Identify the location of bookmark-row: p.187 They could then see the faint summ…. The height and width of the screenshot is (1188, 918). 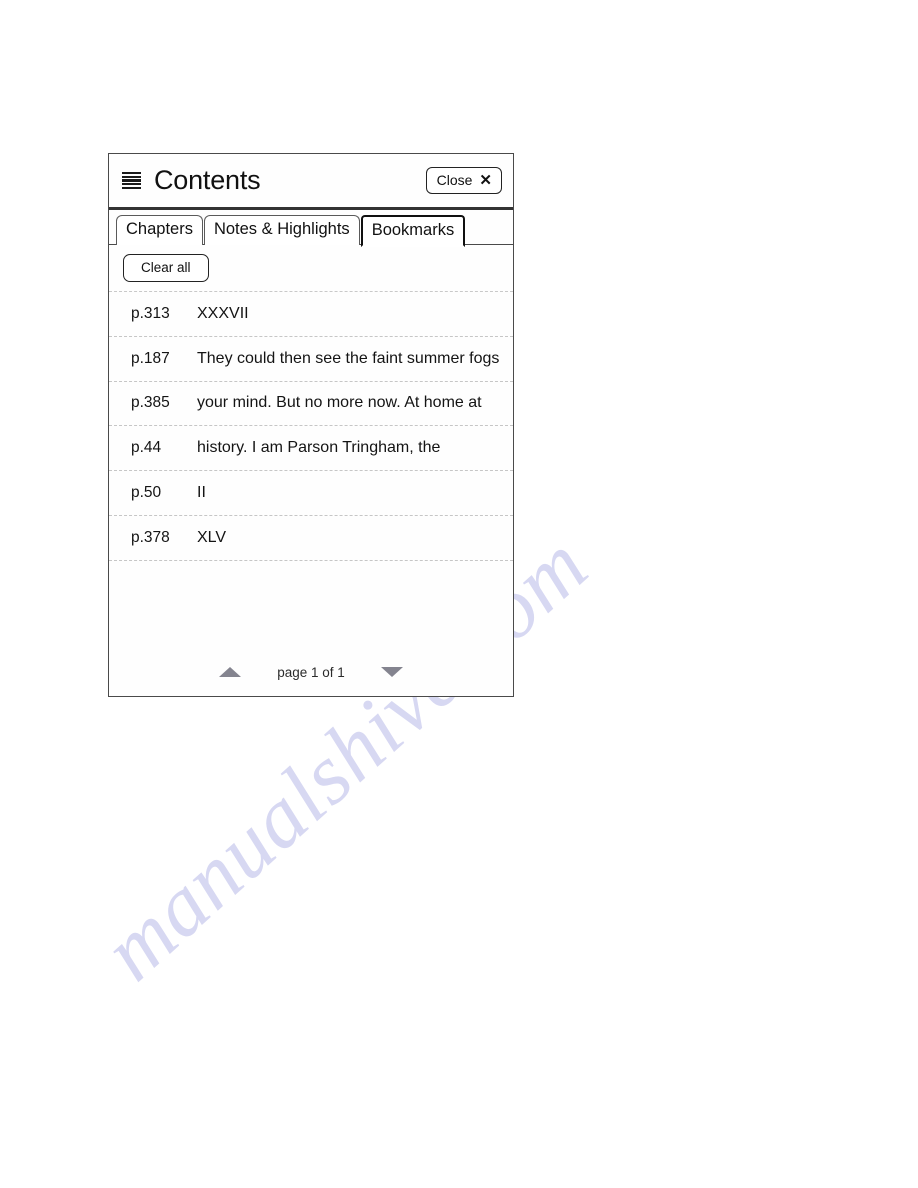
(311, 359).